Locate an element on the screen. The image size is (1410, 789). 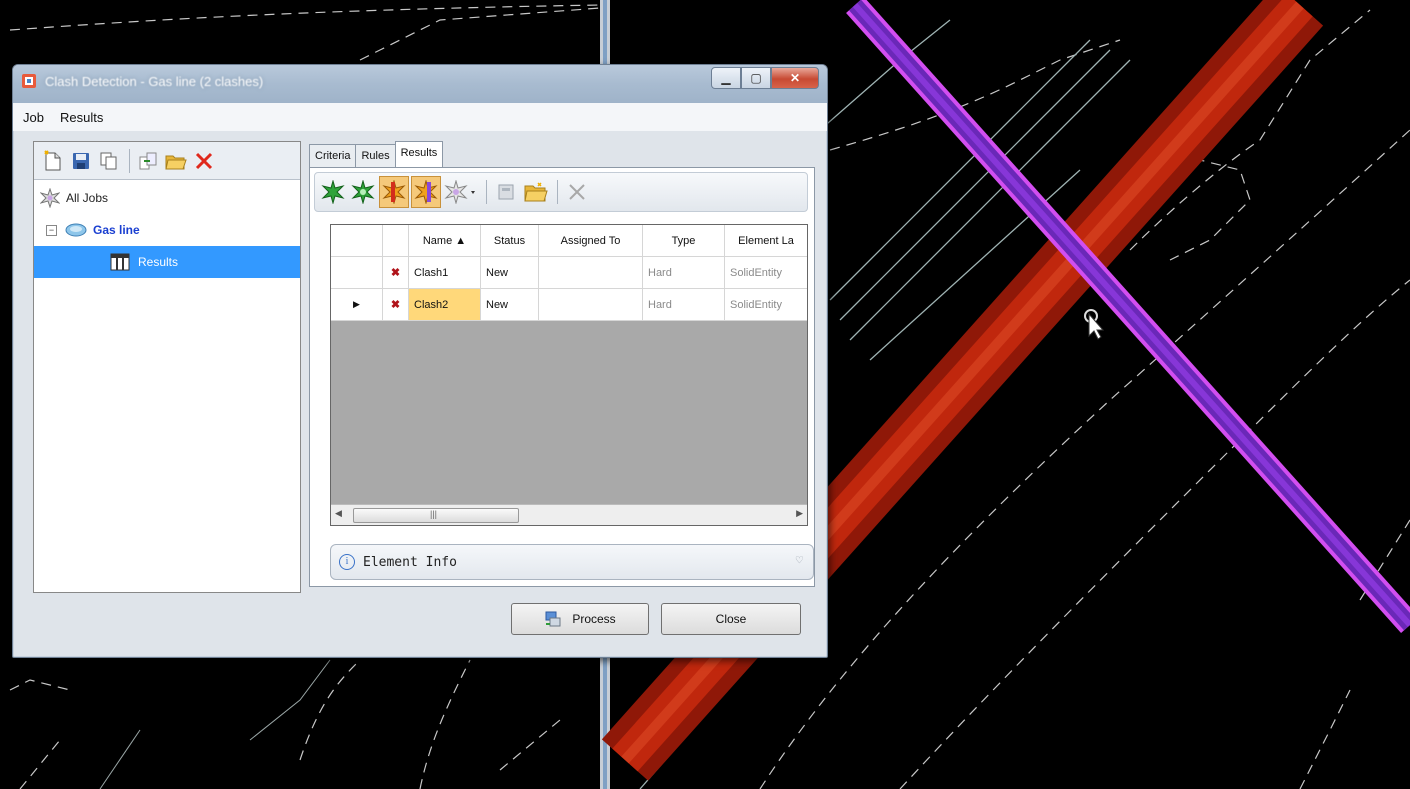
clash-options-dropdown-icon is located at coordinates (461, 192).